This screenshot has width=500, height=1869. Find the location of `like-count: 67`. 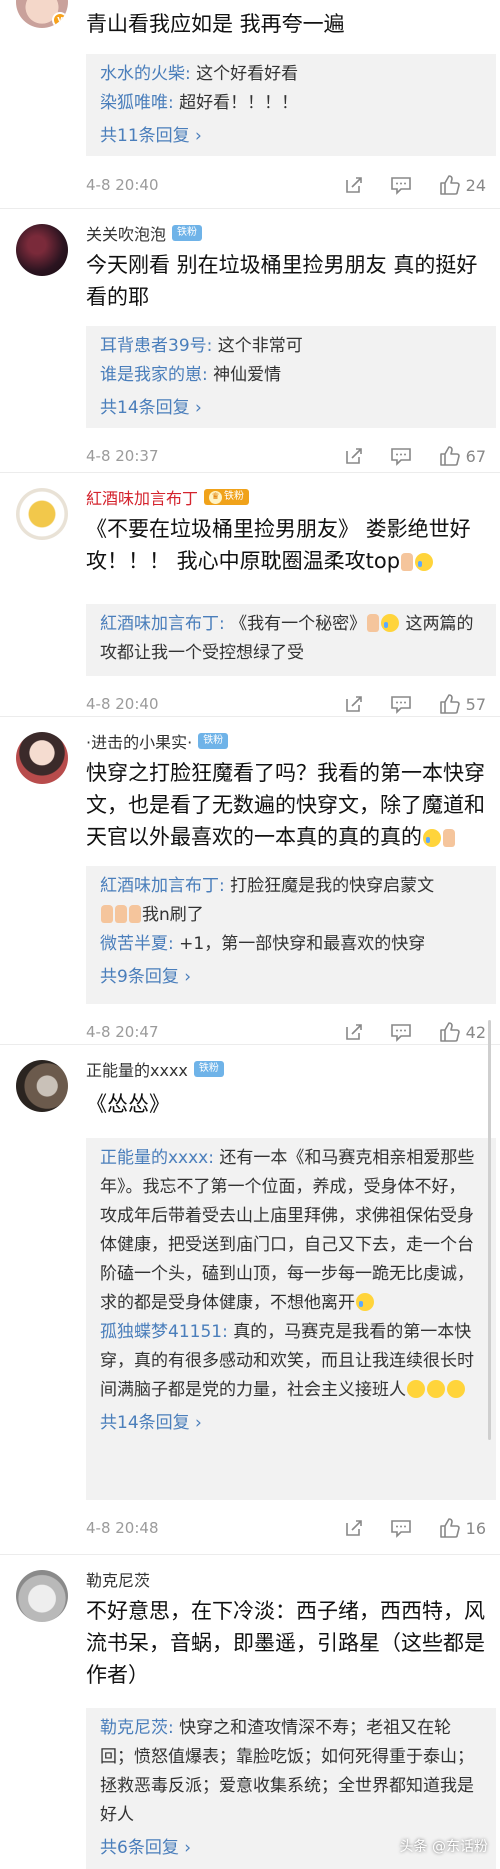

like-count: 67 is located at coordinates (475, 456).